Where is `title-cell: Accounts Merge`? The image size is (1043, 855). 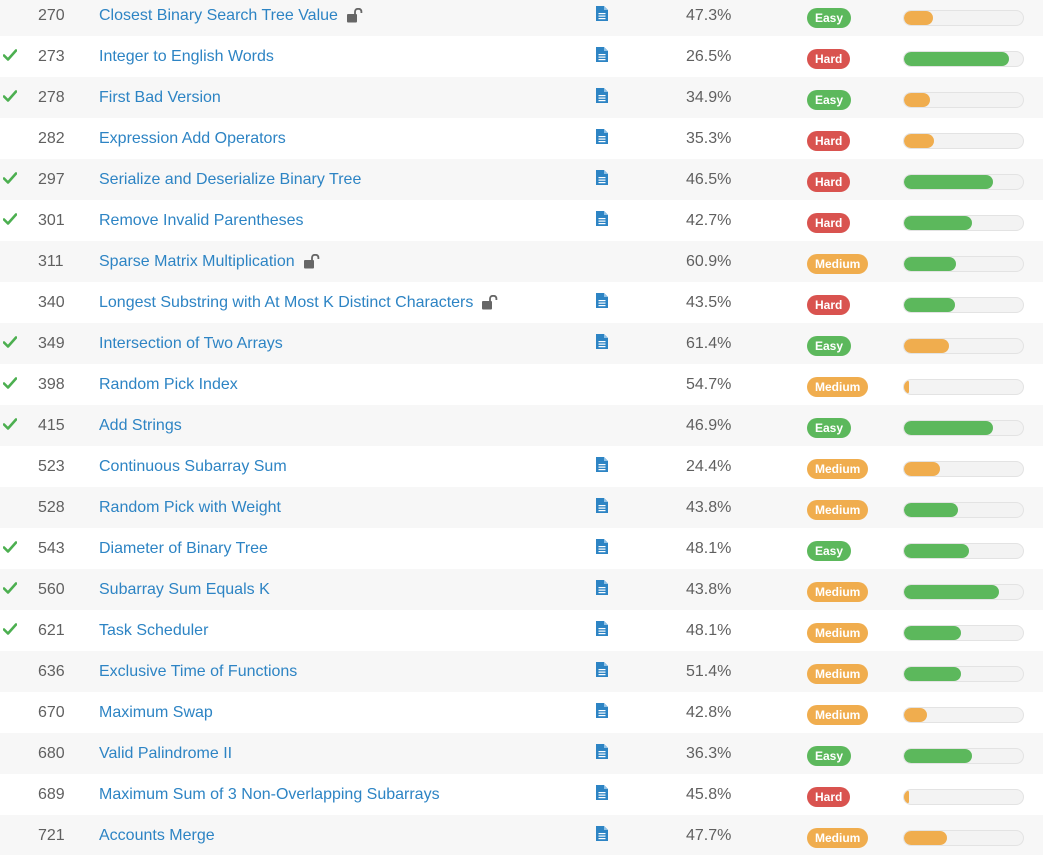 title-cell: Accounts Merge is located at coordinates (339, 835).